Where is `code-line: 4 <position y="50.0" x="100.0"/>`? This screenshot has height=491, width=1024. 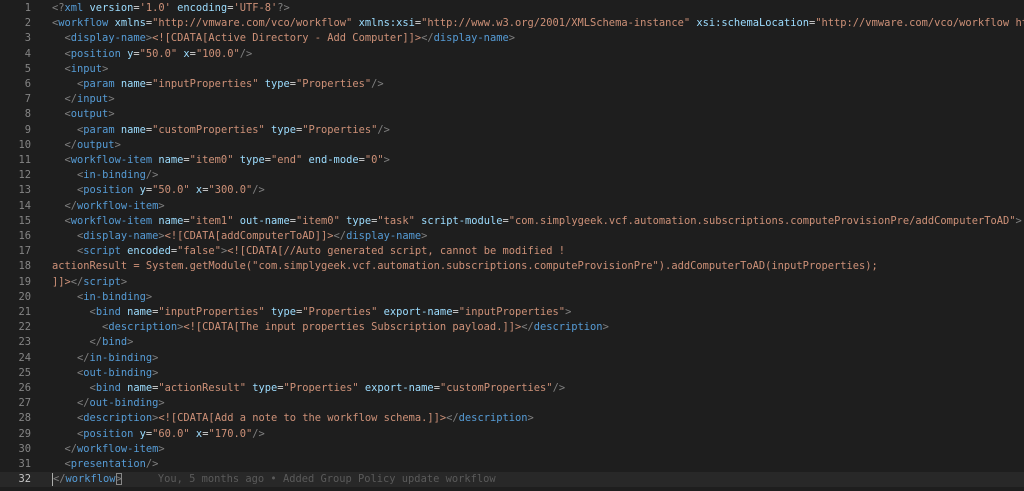 code-line: 4 <position y="50.0" x="100.0"/> is located at coordinates (512, 54).